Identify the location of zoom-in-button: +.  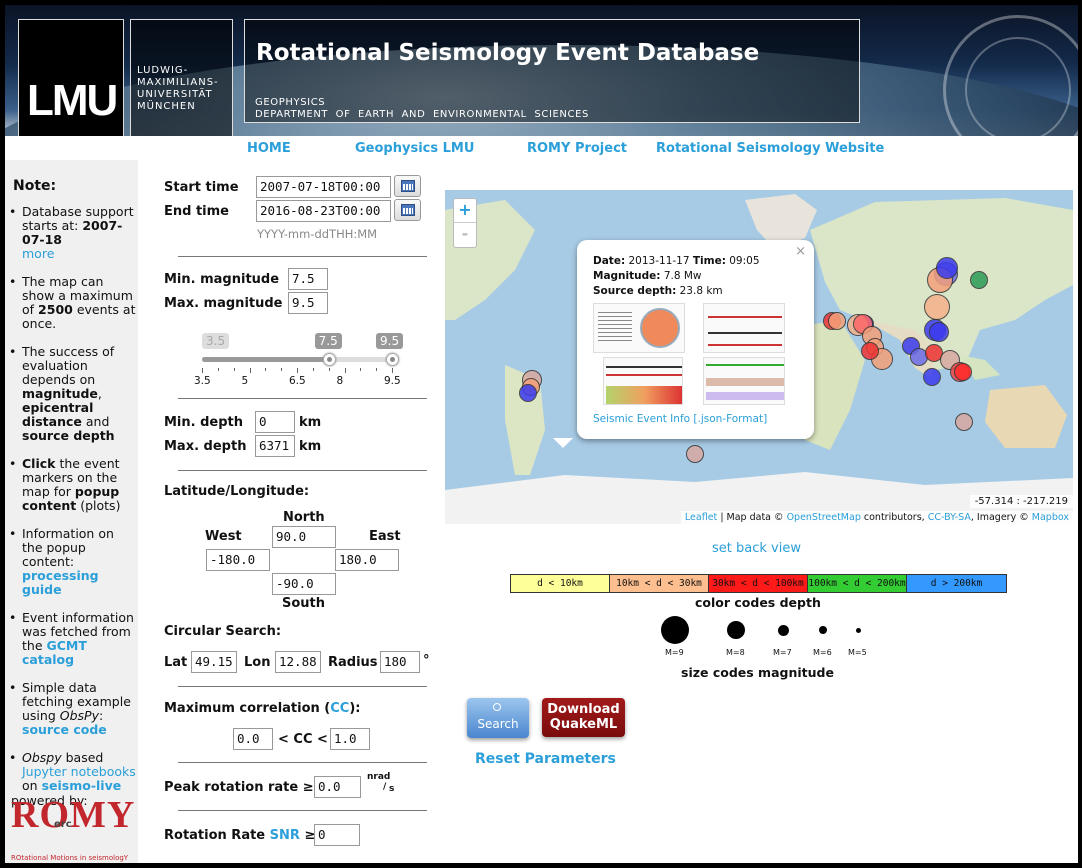
(465, 211).